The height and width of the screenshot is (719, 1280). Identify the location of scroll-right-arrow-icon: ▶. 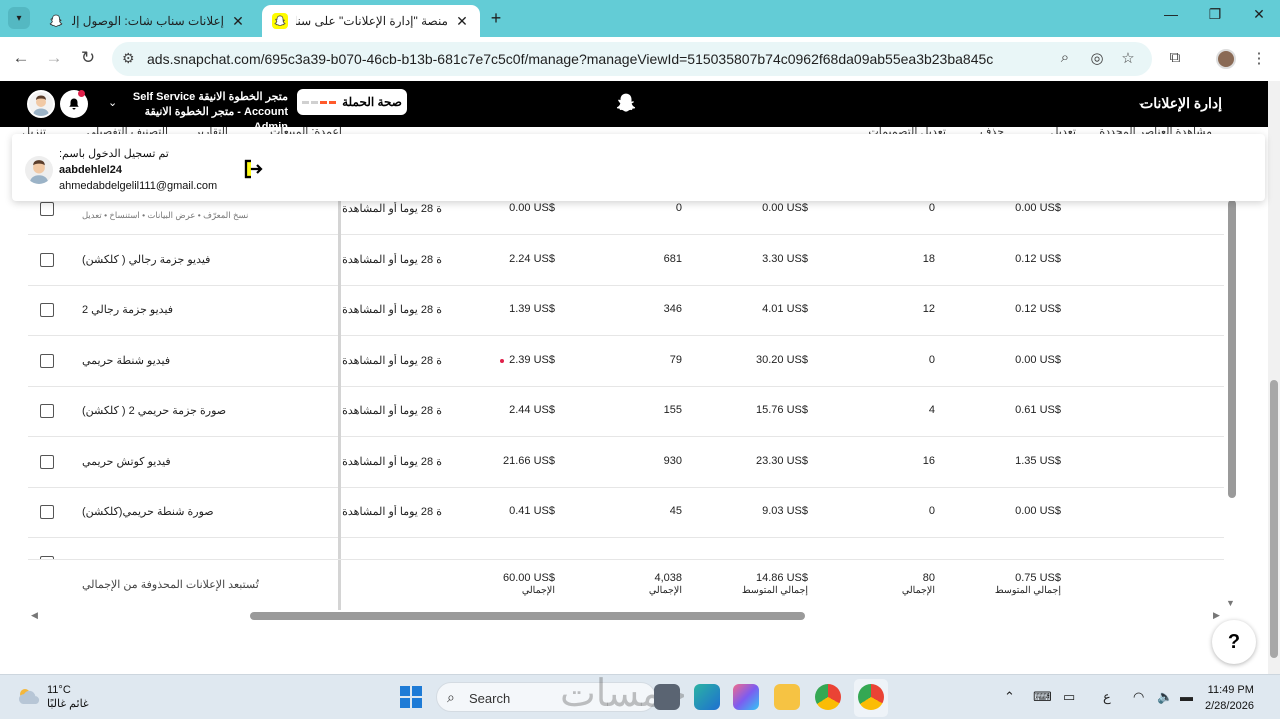
(1216, 615).